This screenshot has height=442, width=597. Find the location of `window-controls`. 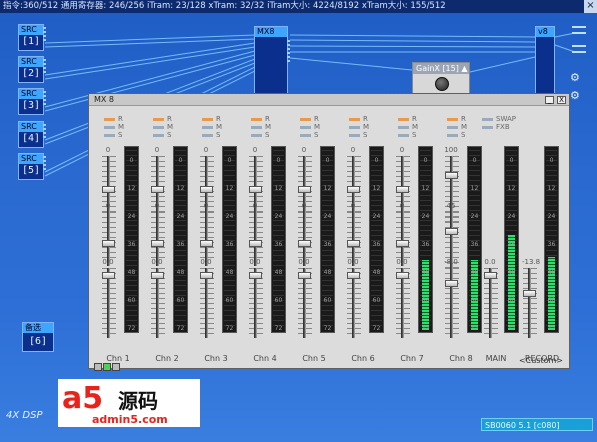

window-controls is located at coordinates (107, 365).